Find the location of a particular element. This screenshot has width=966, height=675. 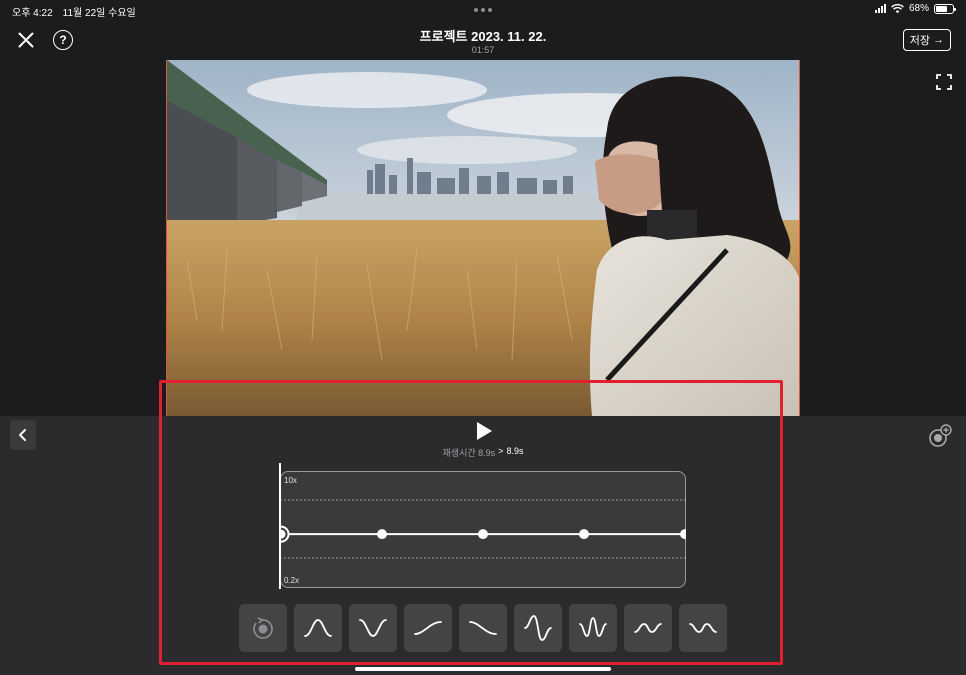

status-date: 11월 22일 수요일 is located at coordinates (99, 13).